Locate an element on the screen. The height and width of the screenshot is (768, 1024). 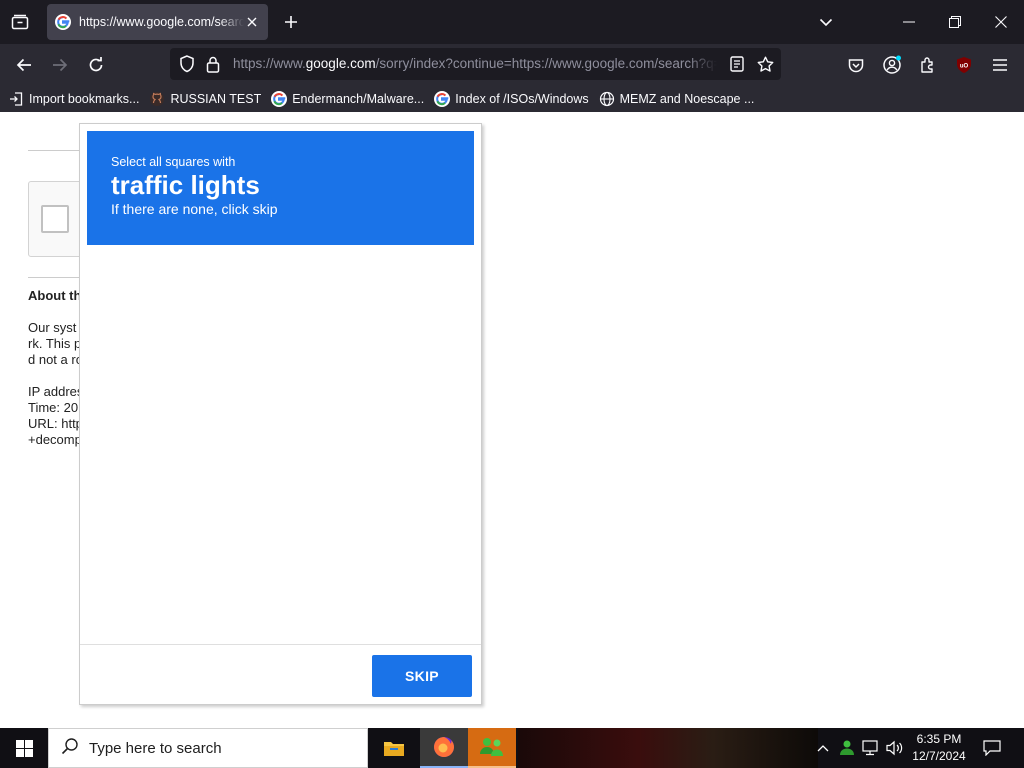
close-icon is located at coordinates (252, 22).